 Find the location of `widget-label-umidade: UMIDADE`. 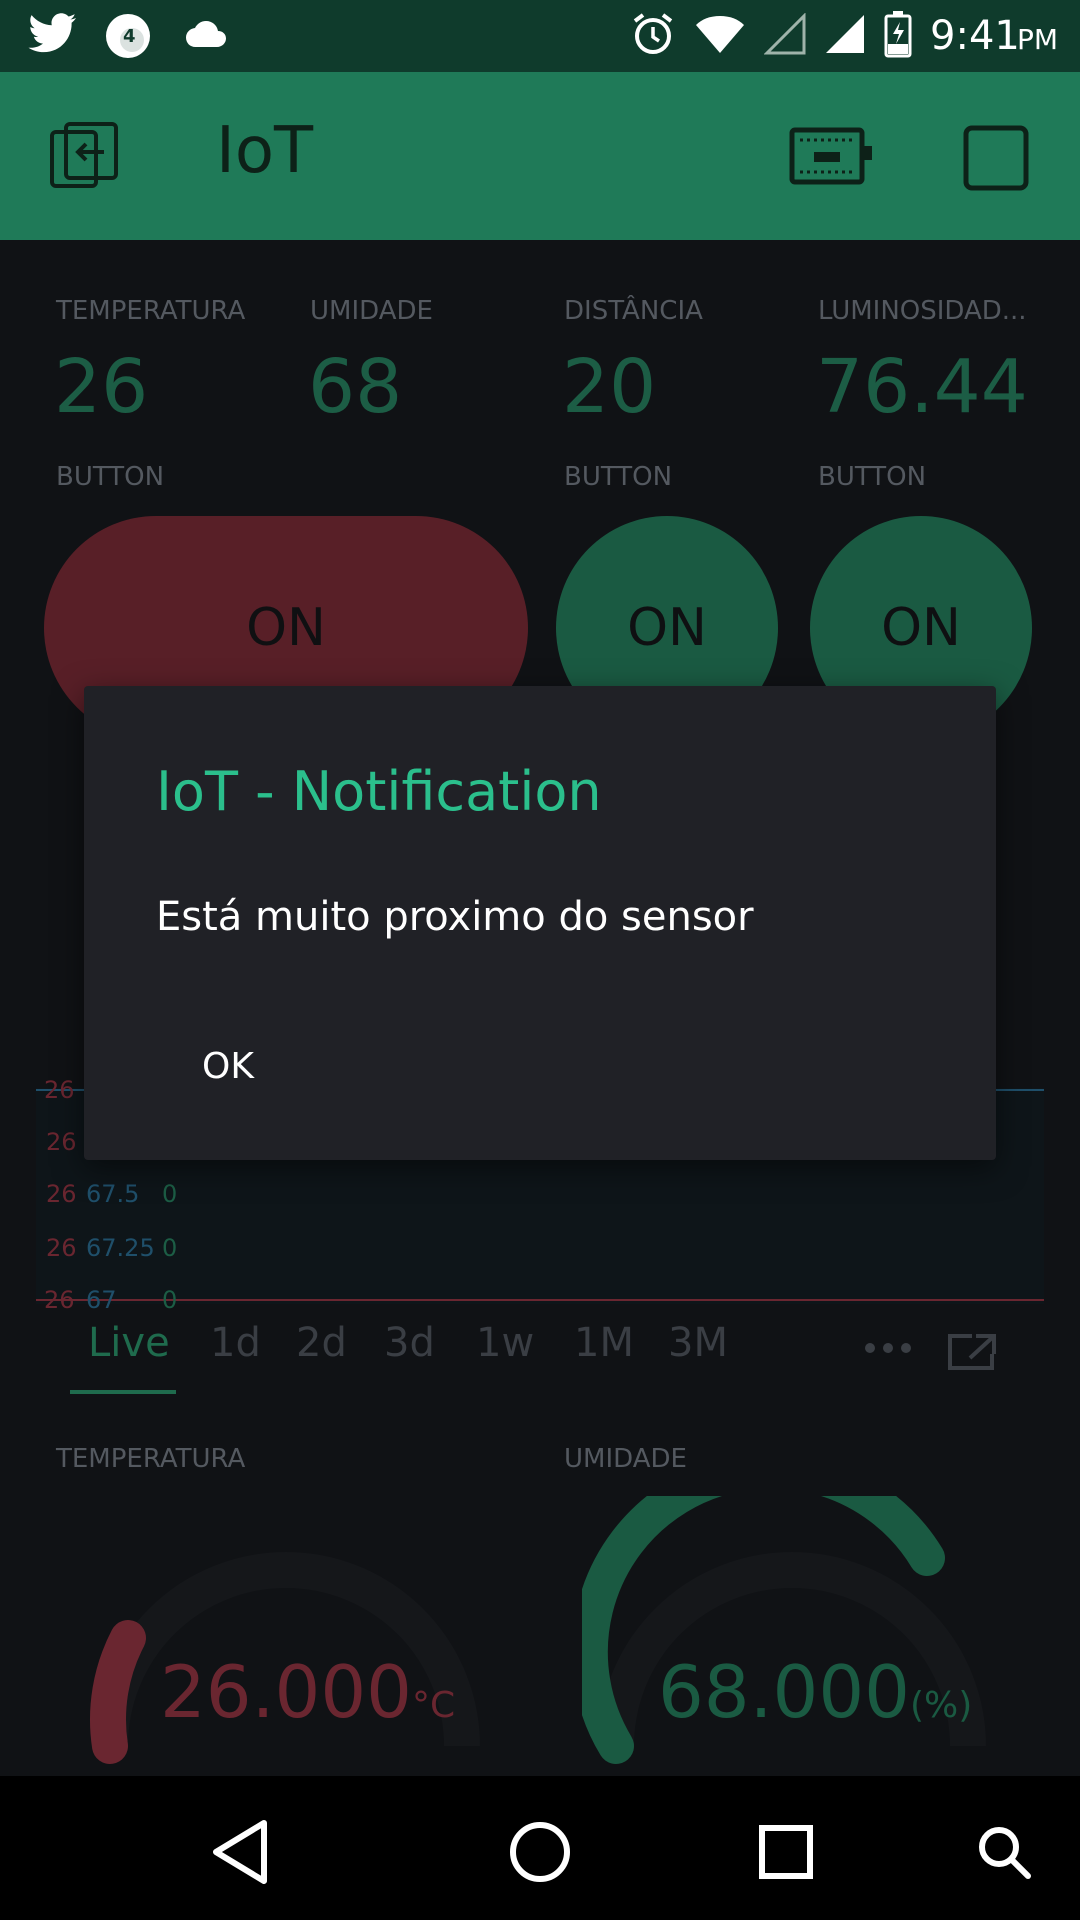

widget-label-umidade: UMIDADE is located at coordinates (371, 311).